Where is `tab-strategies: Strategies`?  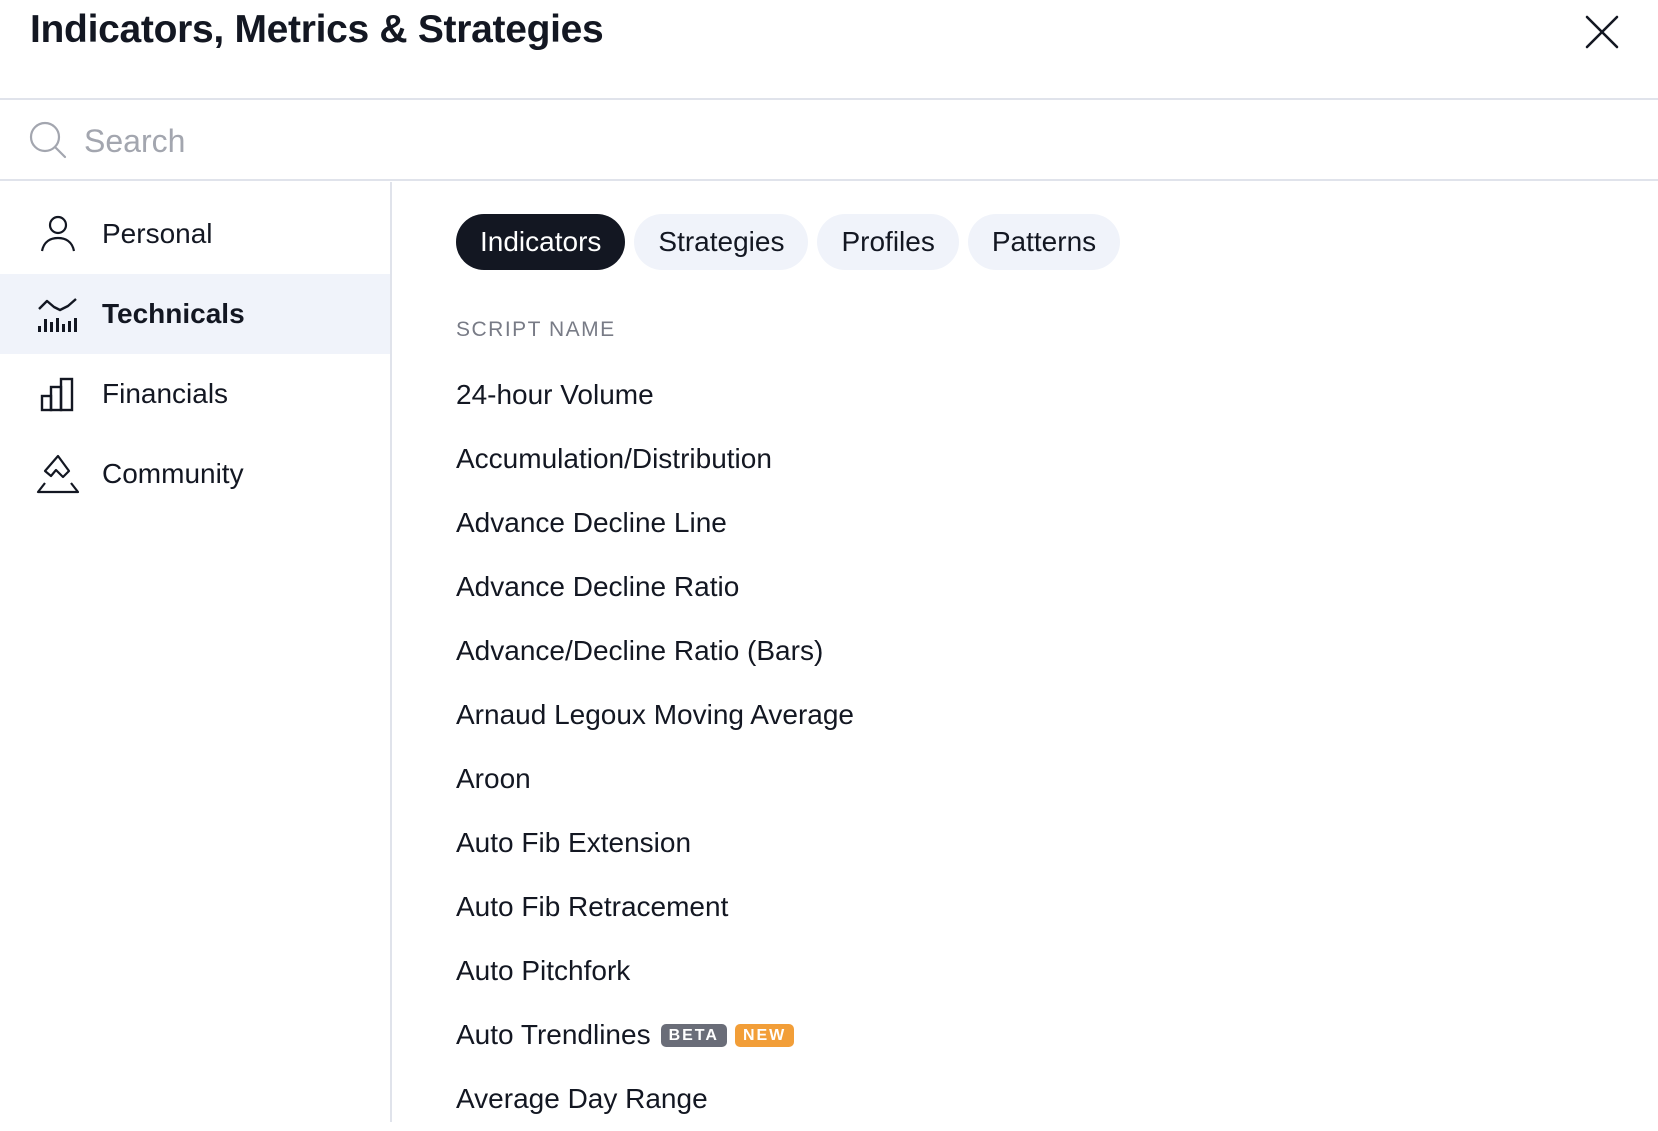
tab-strategies: Strategies is located at coordinates (721, 242).